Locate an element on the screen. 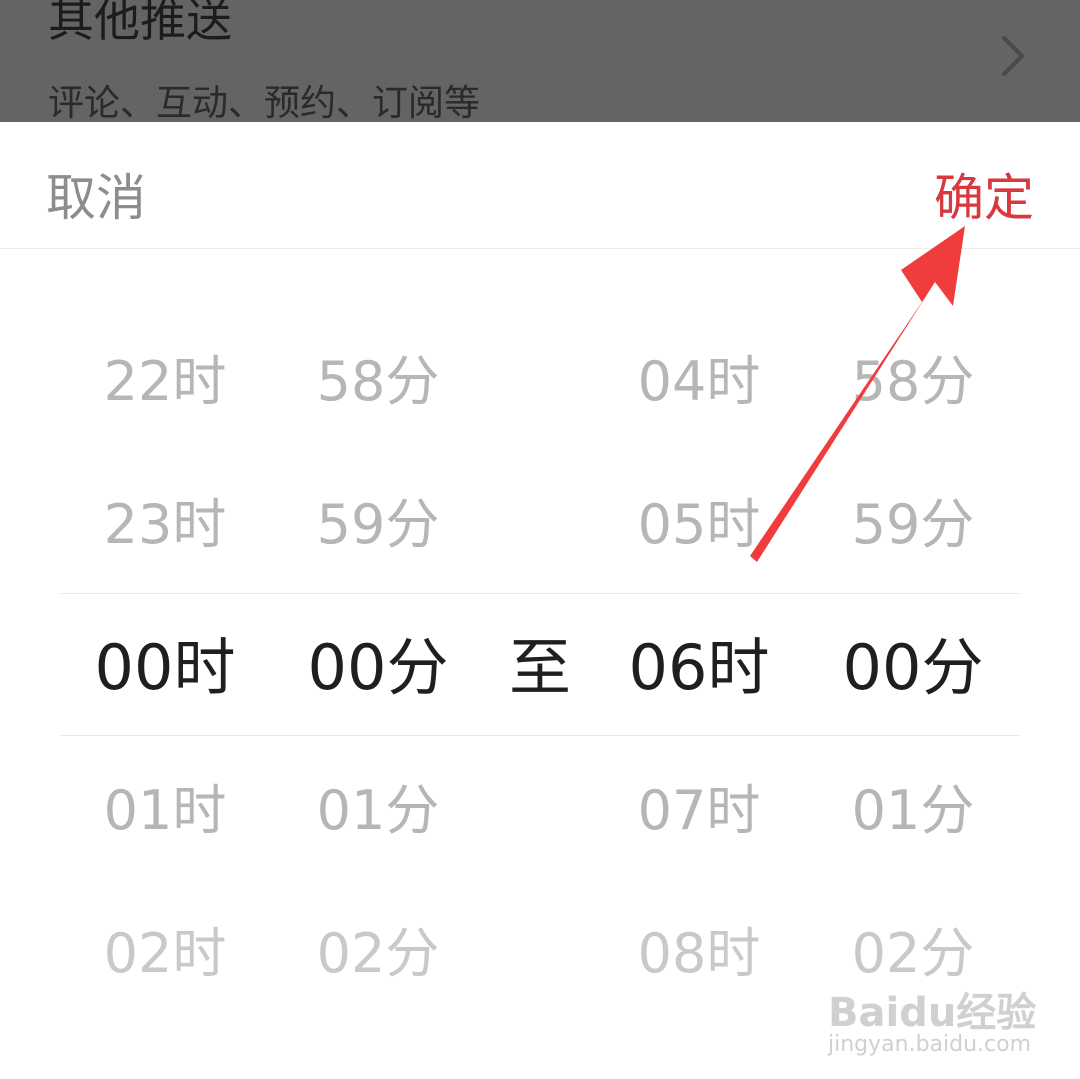 Image resolution: width=1080 pixels, height=1079 pixels. wheel-item: 23时 is located at coordinates (165, 524).